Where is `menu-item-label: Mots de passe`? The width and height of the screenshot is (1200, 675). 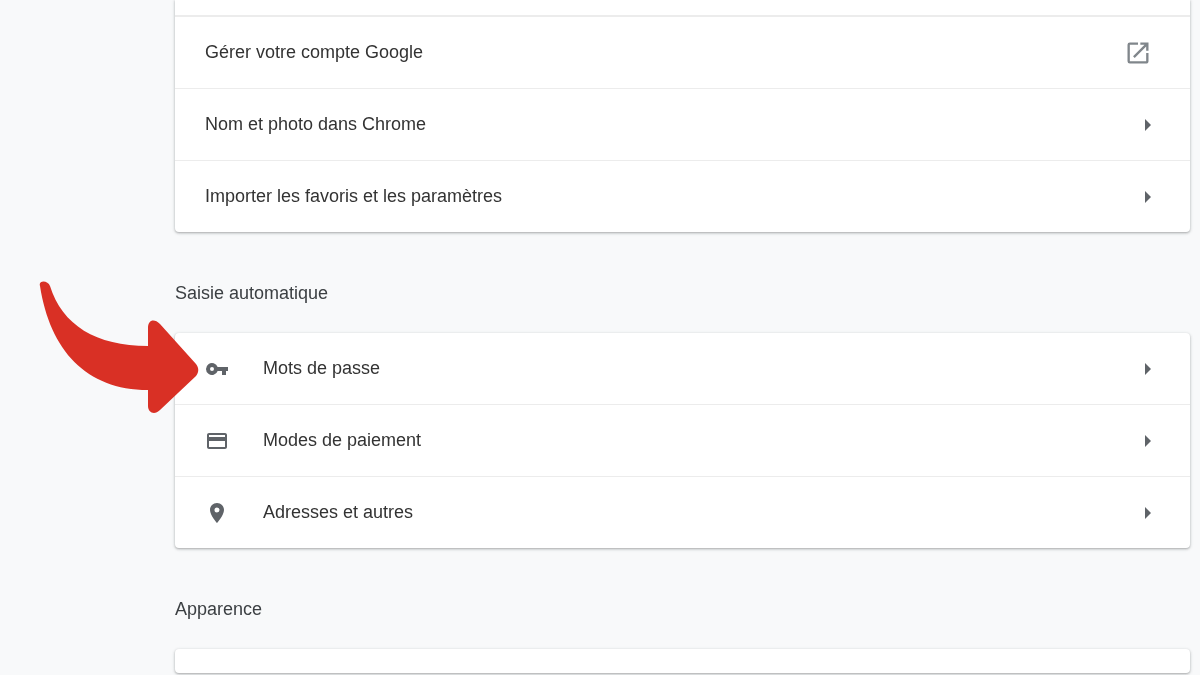
menu-item-label: Mots de passe is located at coordinates (703, 368).